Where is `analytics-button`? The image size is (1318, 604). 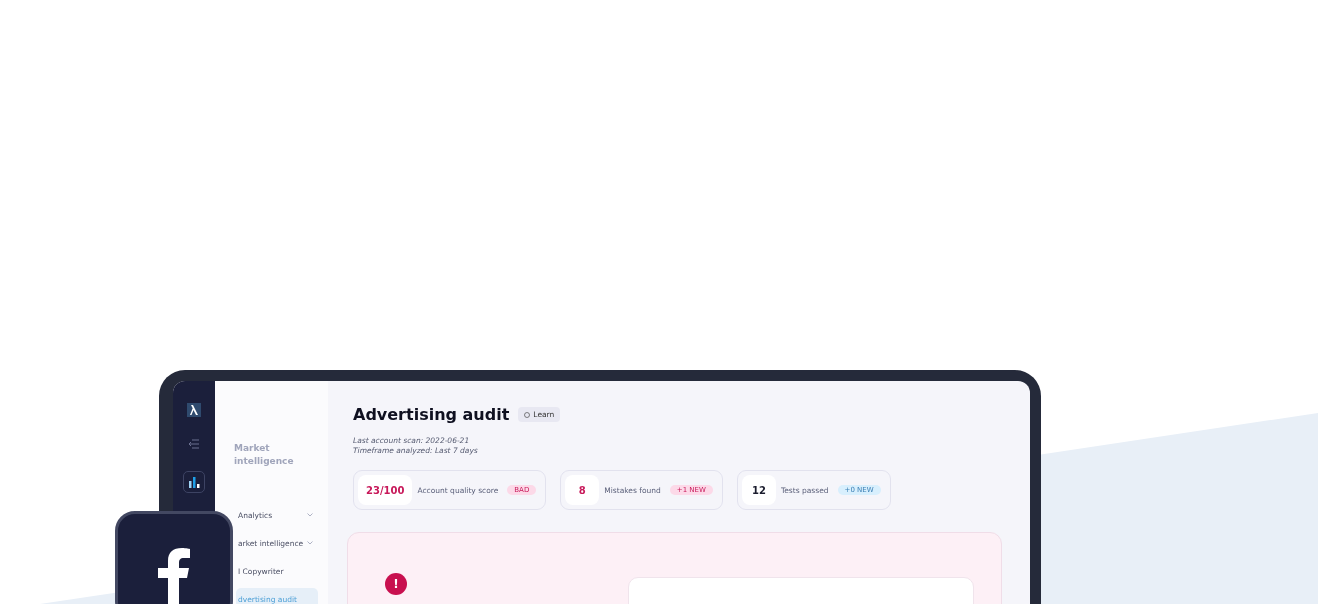 analytics-button is located at coordinates (194, 482).